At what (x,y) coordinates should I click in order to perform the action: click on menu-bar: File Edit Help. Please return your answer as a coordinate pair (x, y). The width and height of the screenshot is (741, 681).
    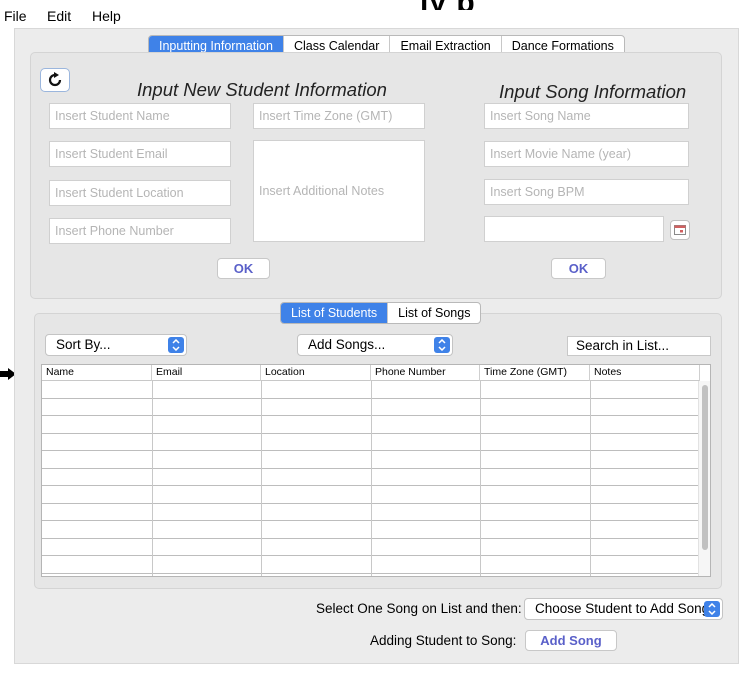
    Looking at the image, I should click on (370, 13).